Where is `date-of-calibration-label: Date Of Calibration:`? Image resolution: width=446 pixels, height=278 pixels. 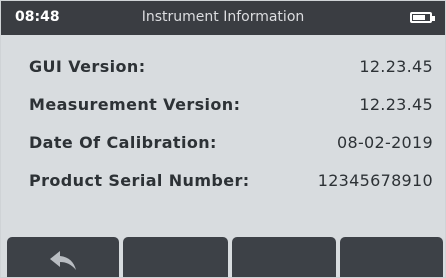 date-of-calibration-label: Date Of Calibration: is located at coordinates (123, 142).